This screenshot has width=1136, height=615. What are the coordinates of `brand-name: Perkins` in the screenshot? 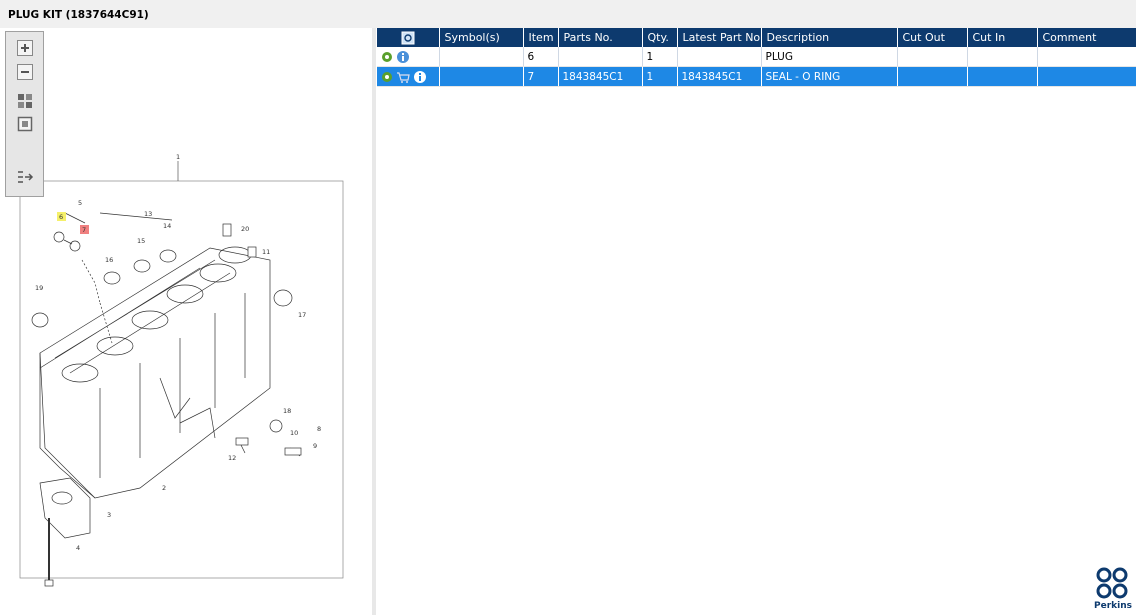 It's located at (1113, 606).